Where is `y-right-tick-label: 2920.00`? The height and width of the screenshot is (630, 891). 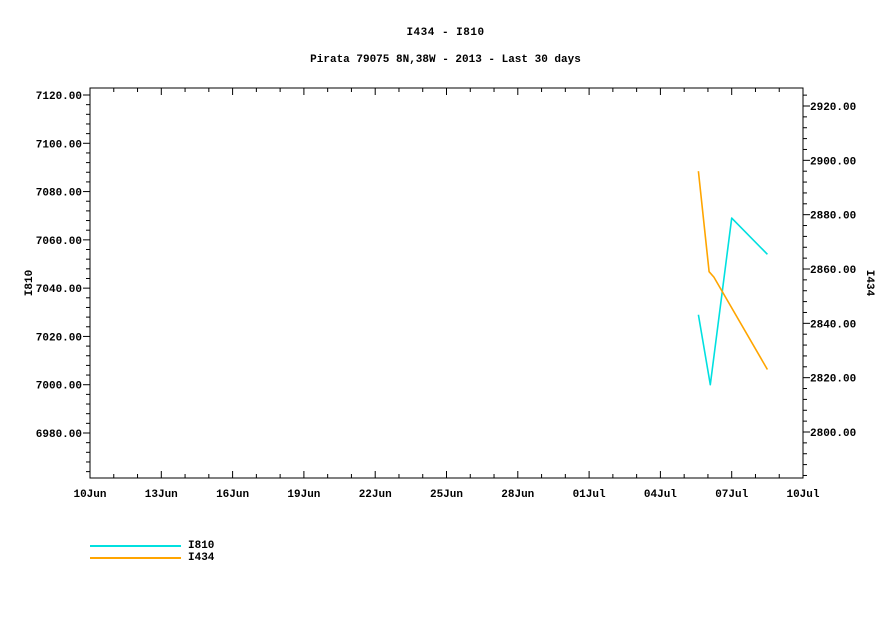 y-right-tick-label: 2920.00 is located at coordinates (833, 108).